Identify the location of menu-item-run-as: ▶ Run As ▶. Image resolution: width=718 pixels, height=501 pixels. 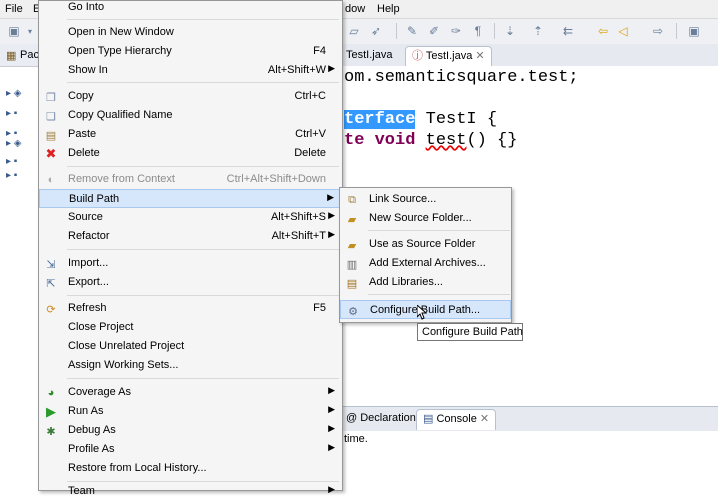
(190, 411).